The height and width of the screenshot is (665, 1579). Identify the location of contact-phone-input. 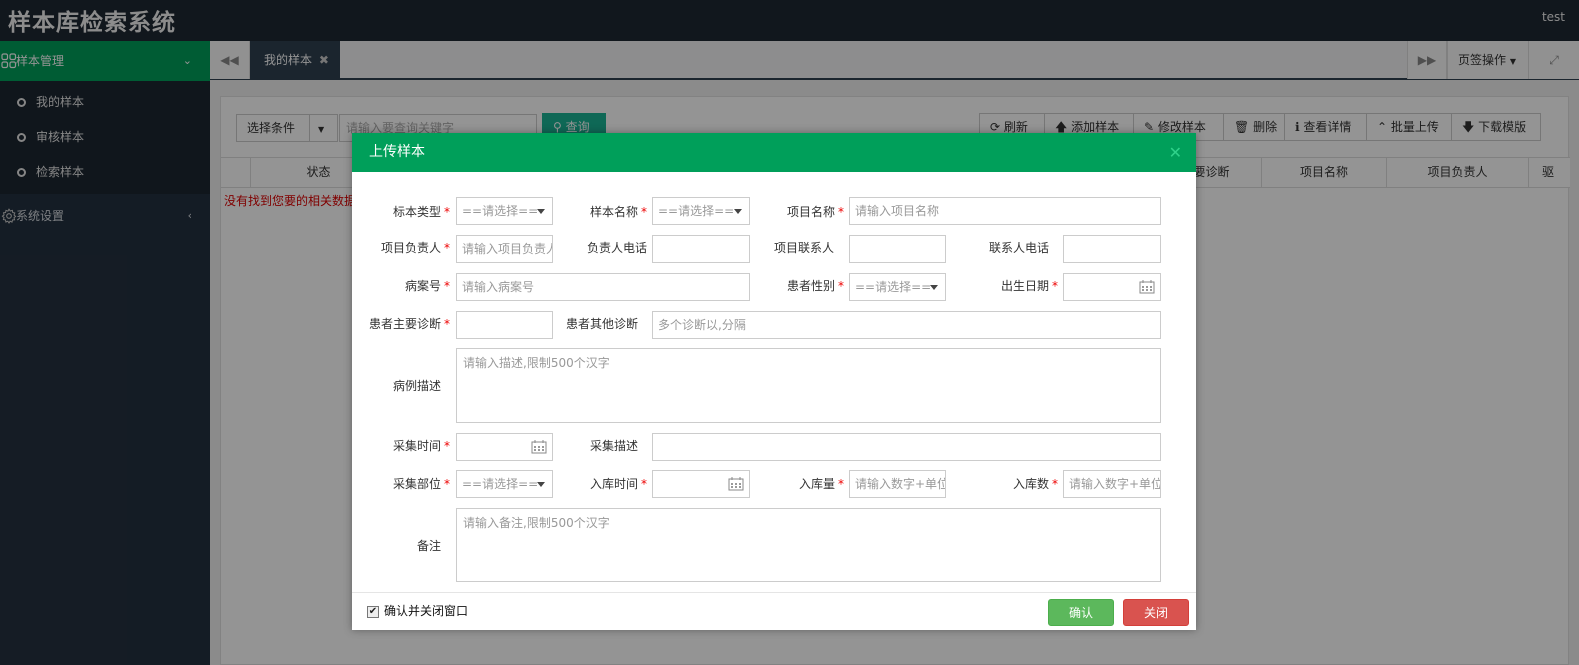
(1112, 249).